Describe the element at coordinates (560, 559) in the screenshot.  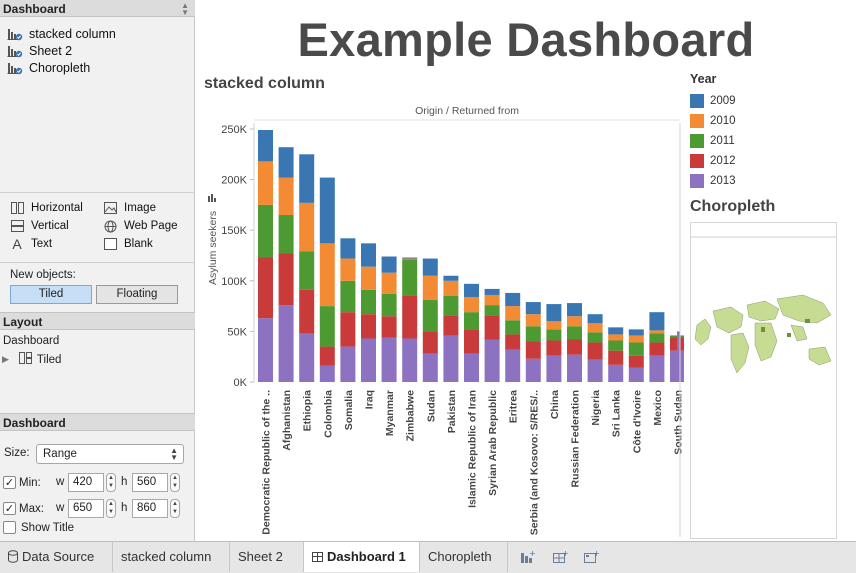
I see `new-dashboard-icon: +` at that location.